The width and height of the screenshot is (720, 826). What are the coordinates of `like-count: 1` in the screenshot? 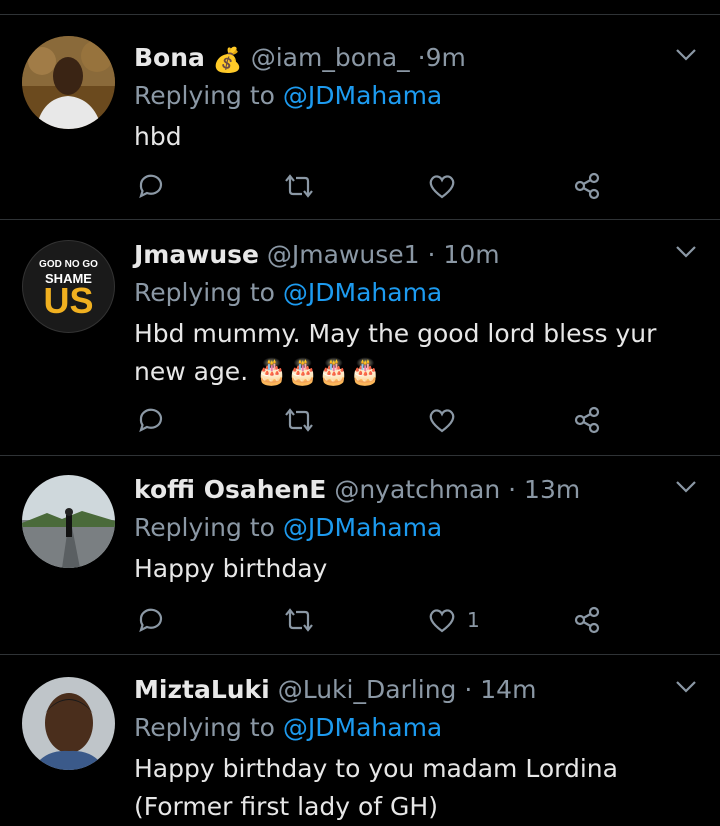 It's located at (473, 620).